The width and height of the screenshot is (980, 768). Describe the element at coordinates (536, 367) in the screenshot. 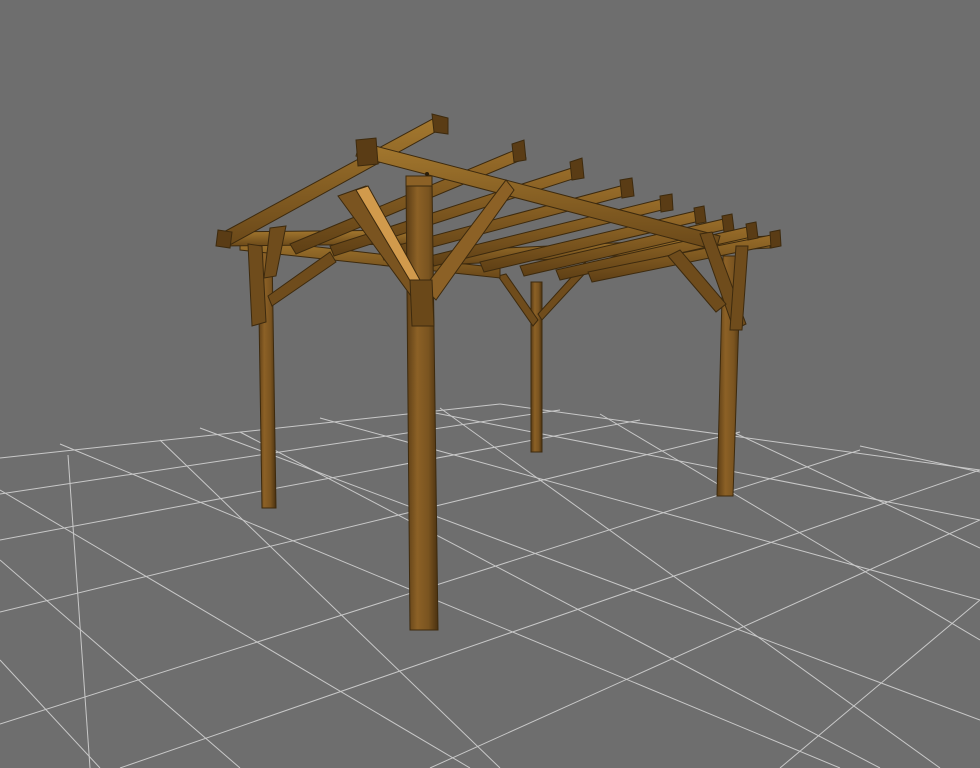

I see `post-back-right` at that location.